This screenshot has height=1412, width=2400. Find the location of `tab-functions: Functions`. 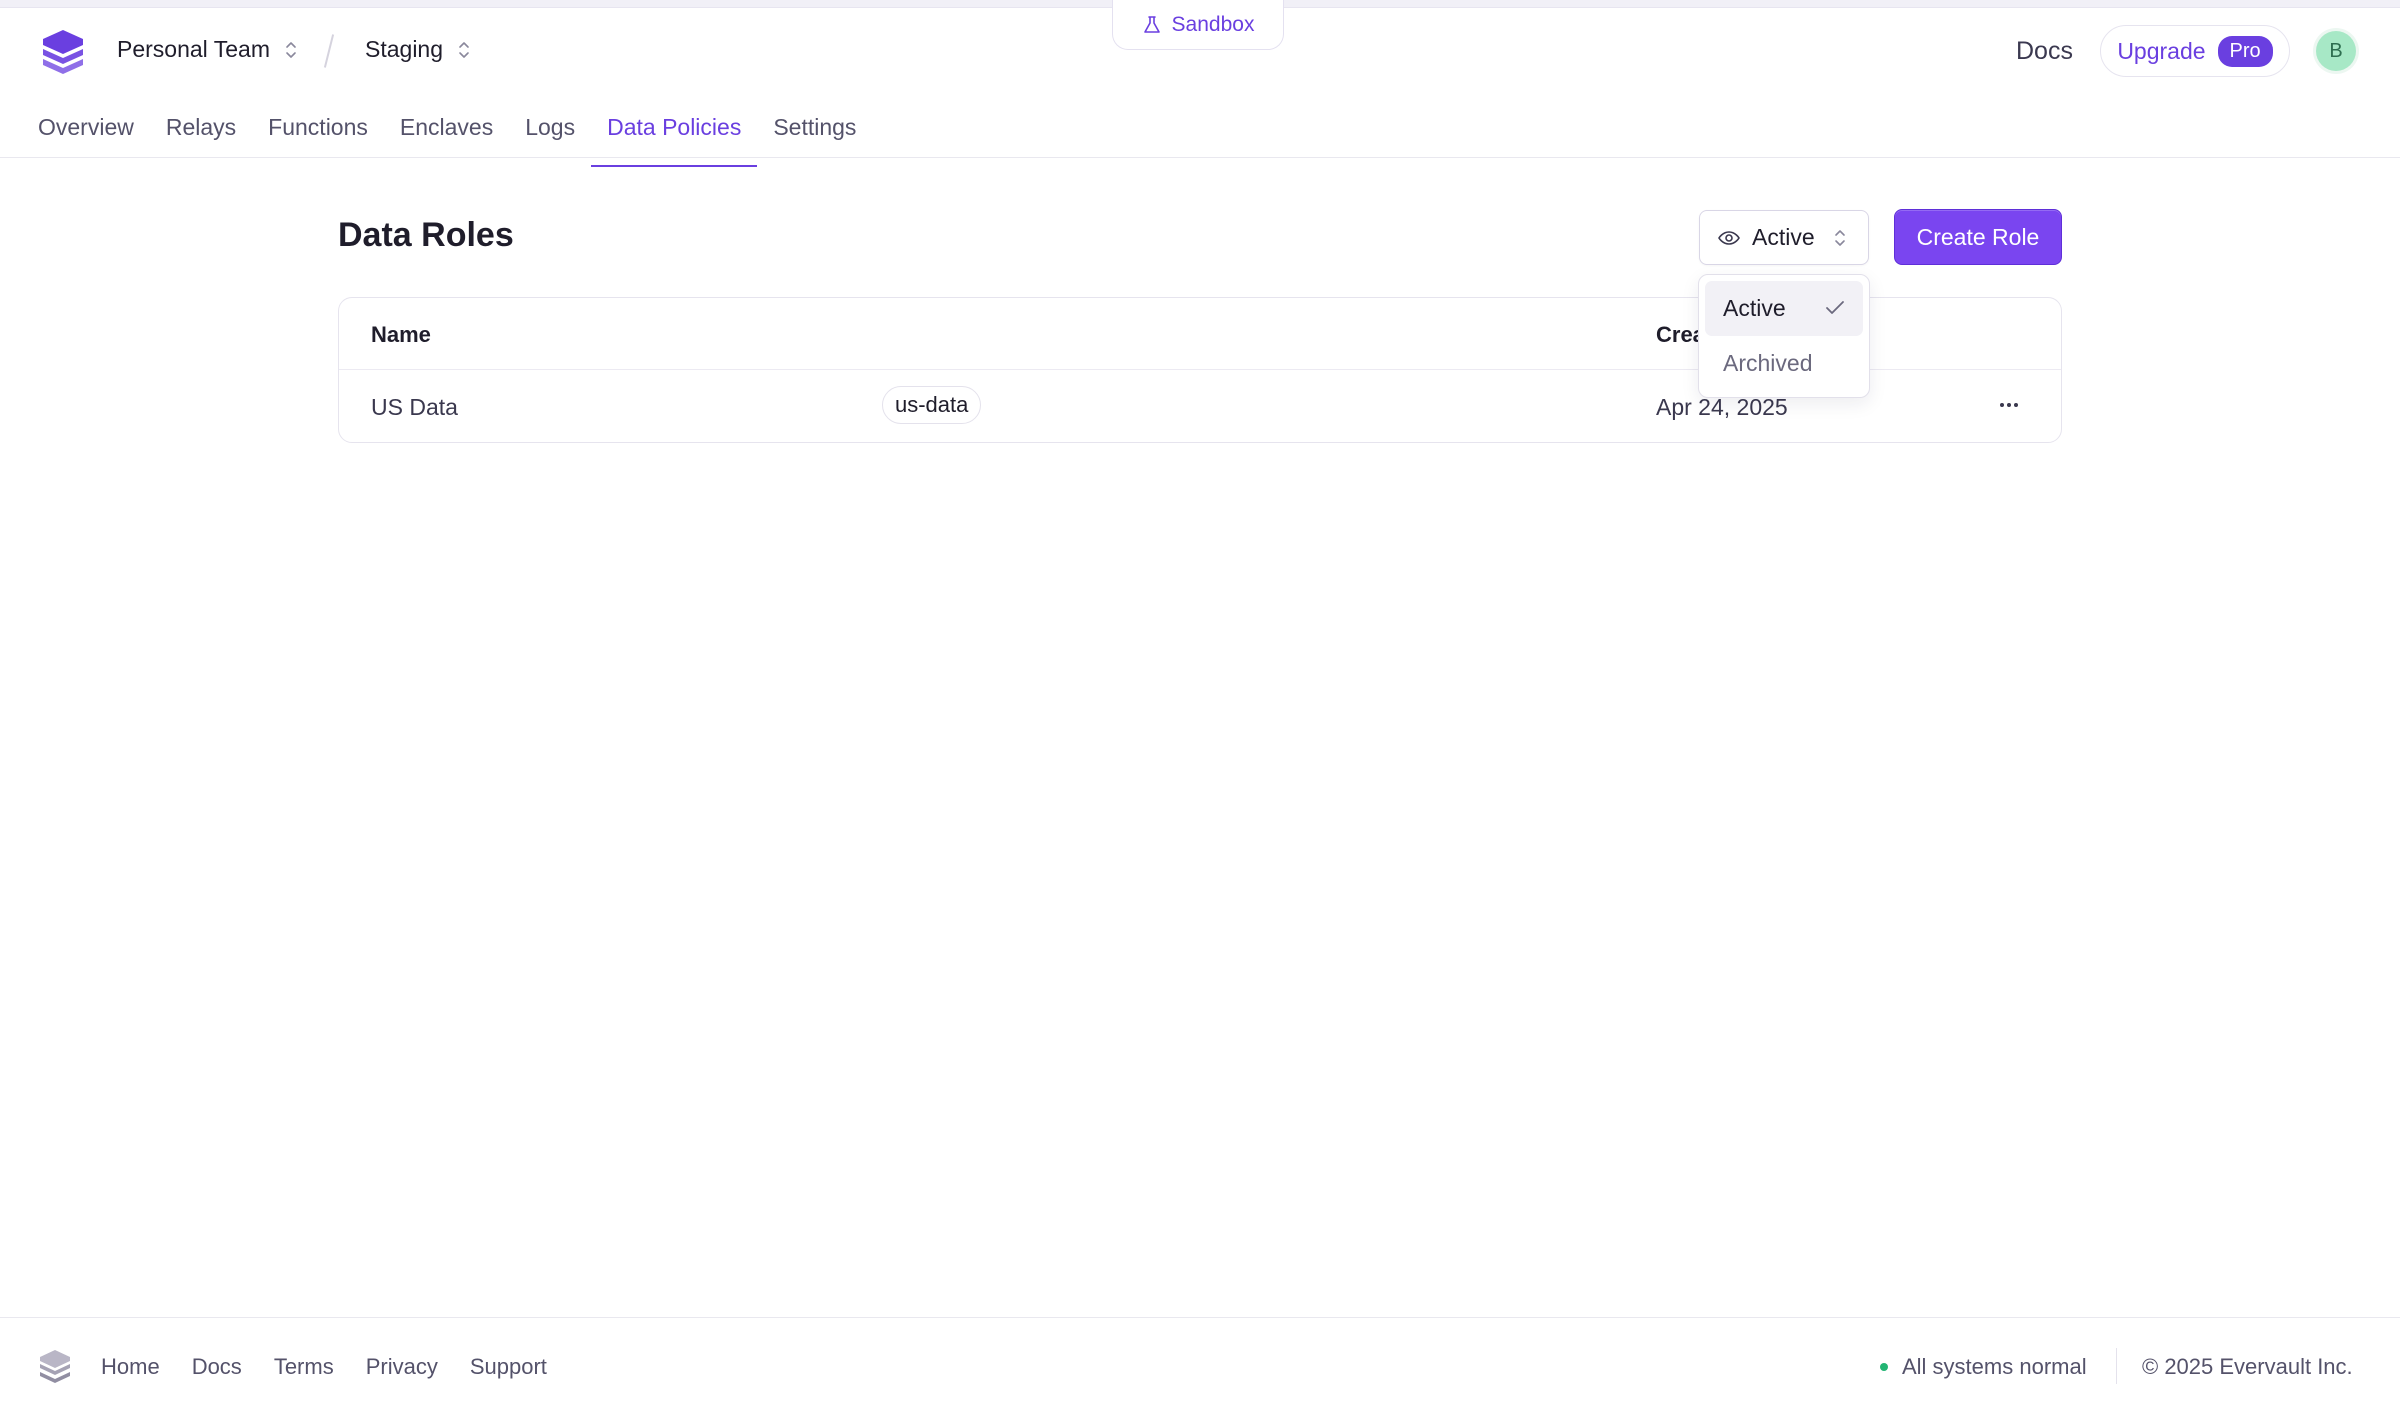

tab-functions: Functions is located at coordinates (318, 135).